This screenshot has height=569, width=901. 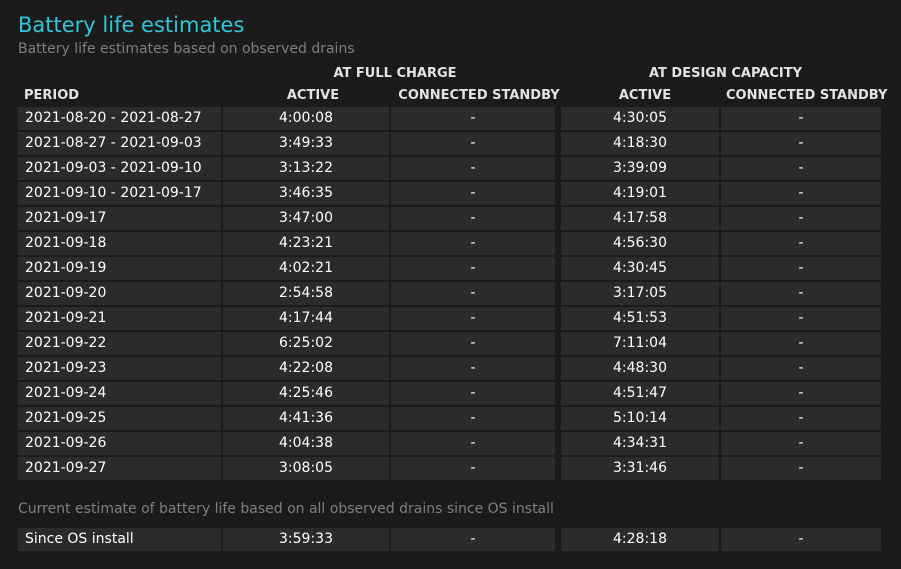 I want to click on period-cell: 2021-08-27 - 2021-09-03, so click(x=119, y=143).